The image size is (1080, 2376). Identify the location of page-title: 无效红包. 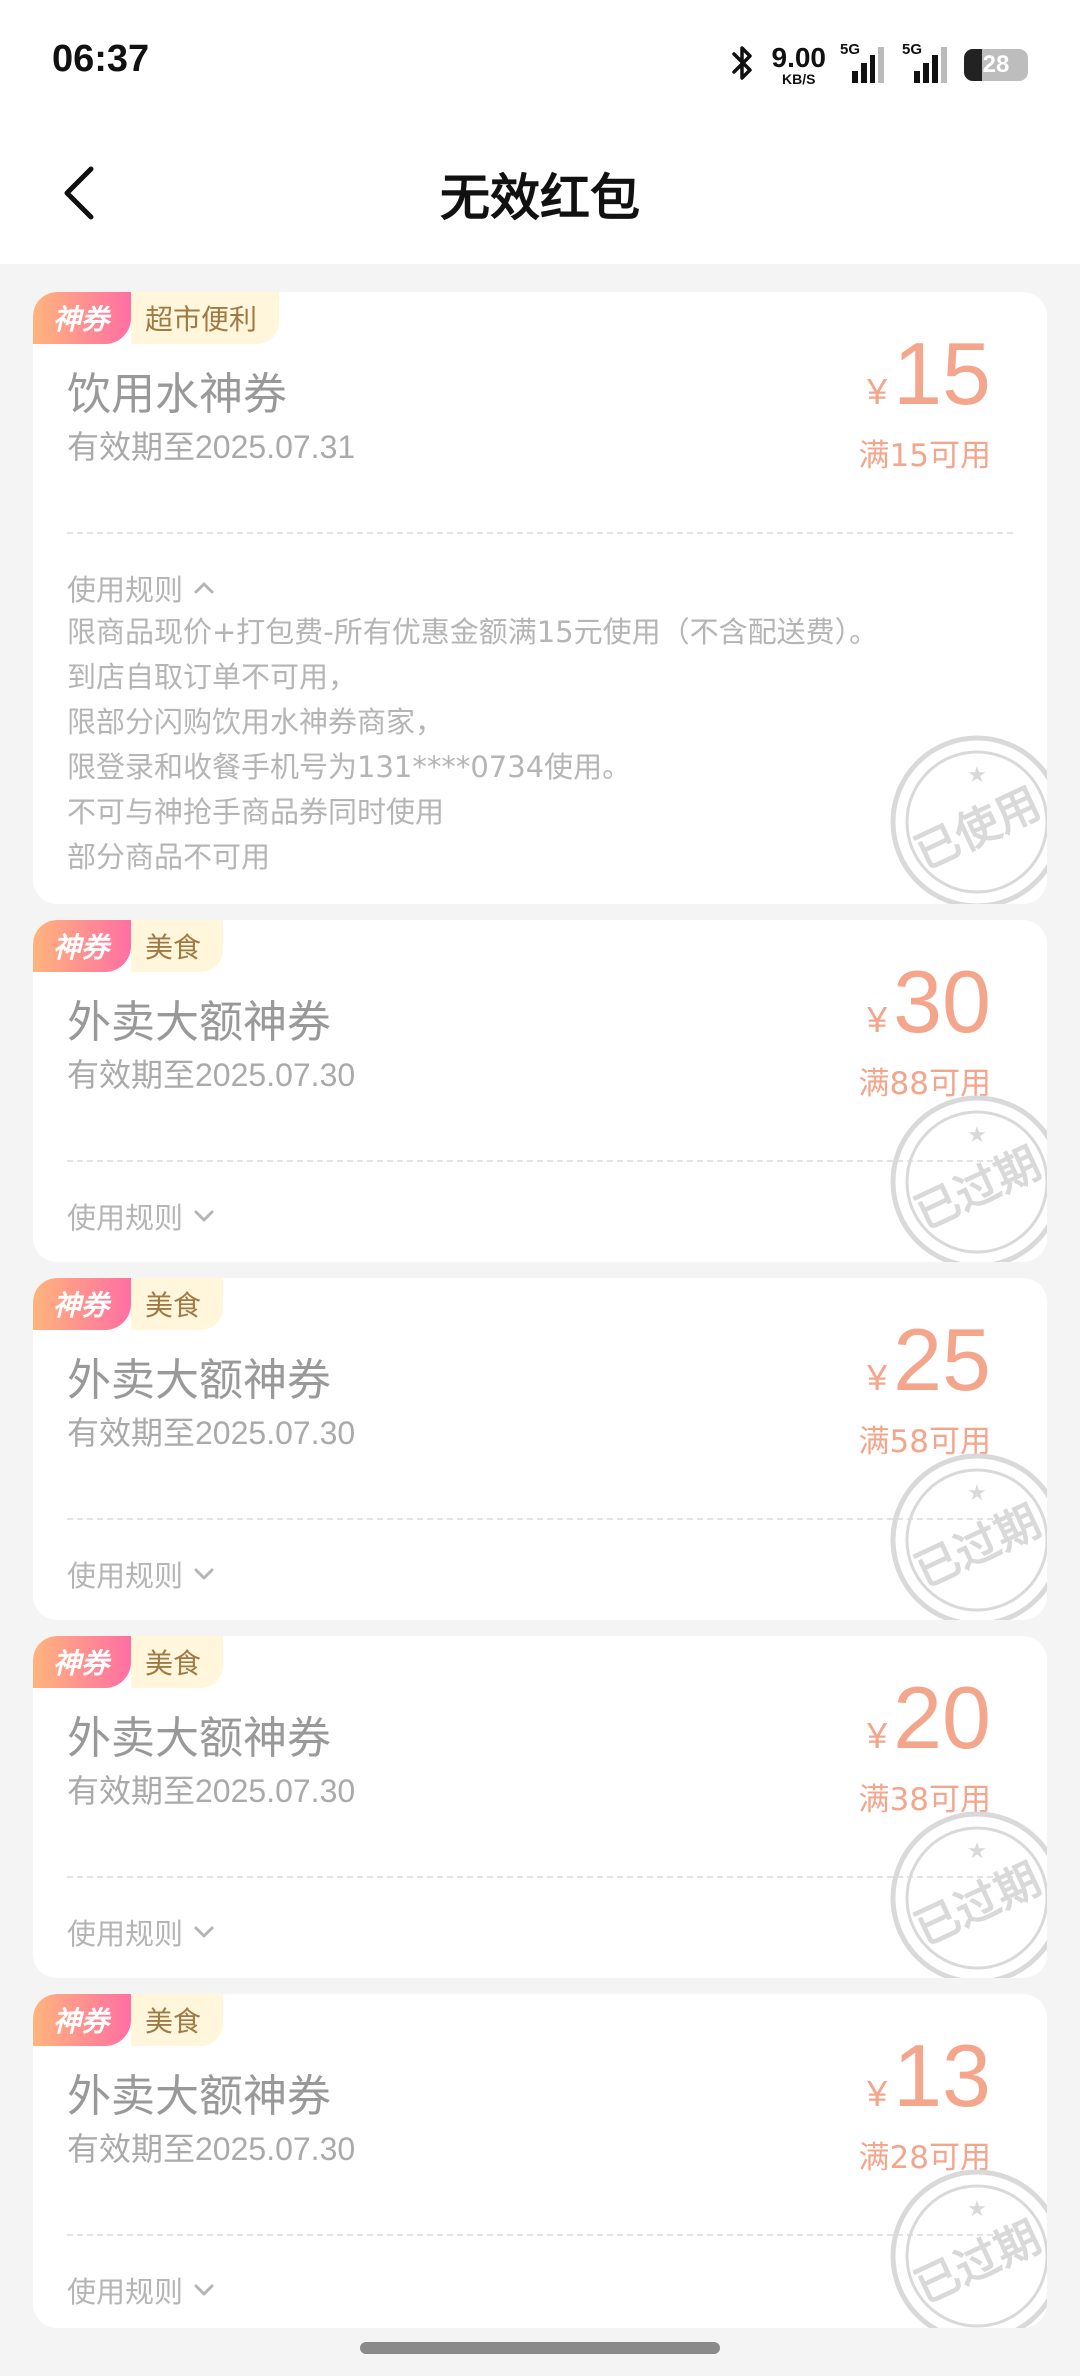
(540, 198).